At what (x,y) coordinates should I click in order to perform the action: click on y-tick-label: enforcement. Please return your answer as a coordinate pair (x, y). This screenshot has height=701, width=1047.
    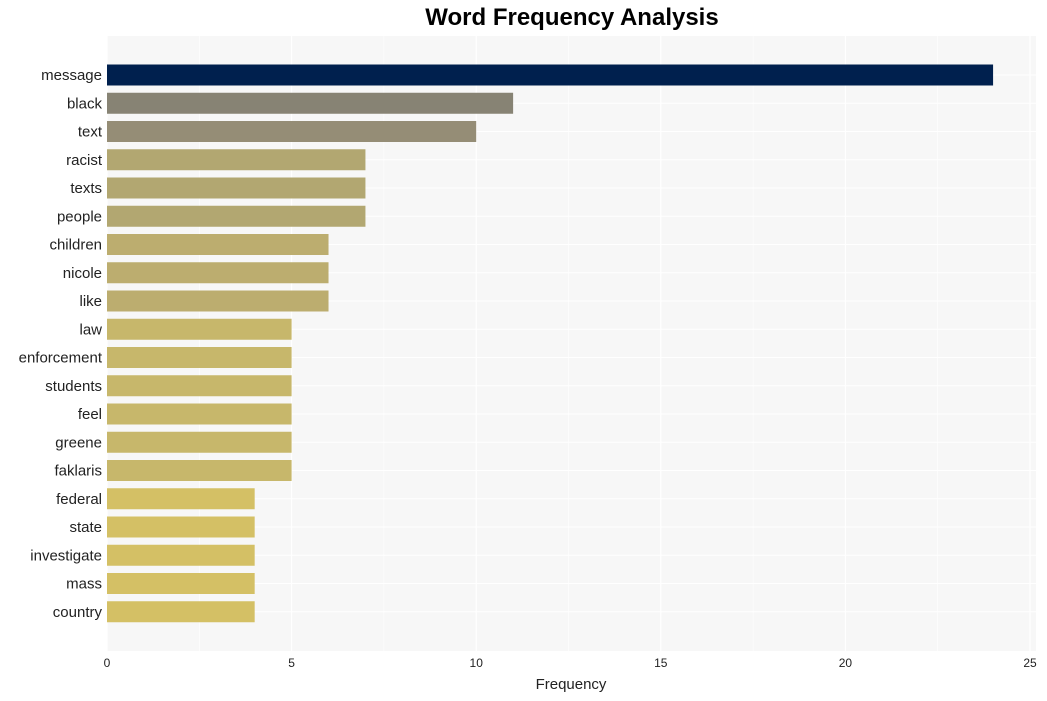
    Looking at the image, I should click on (61, 358).